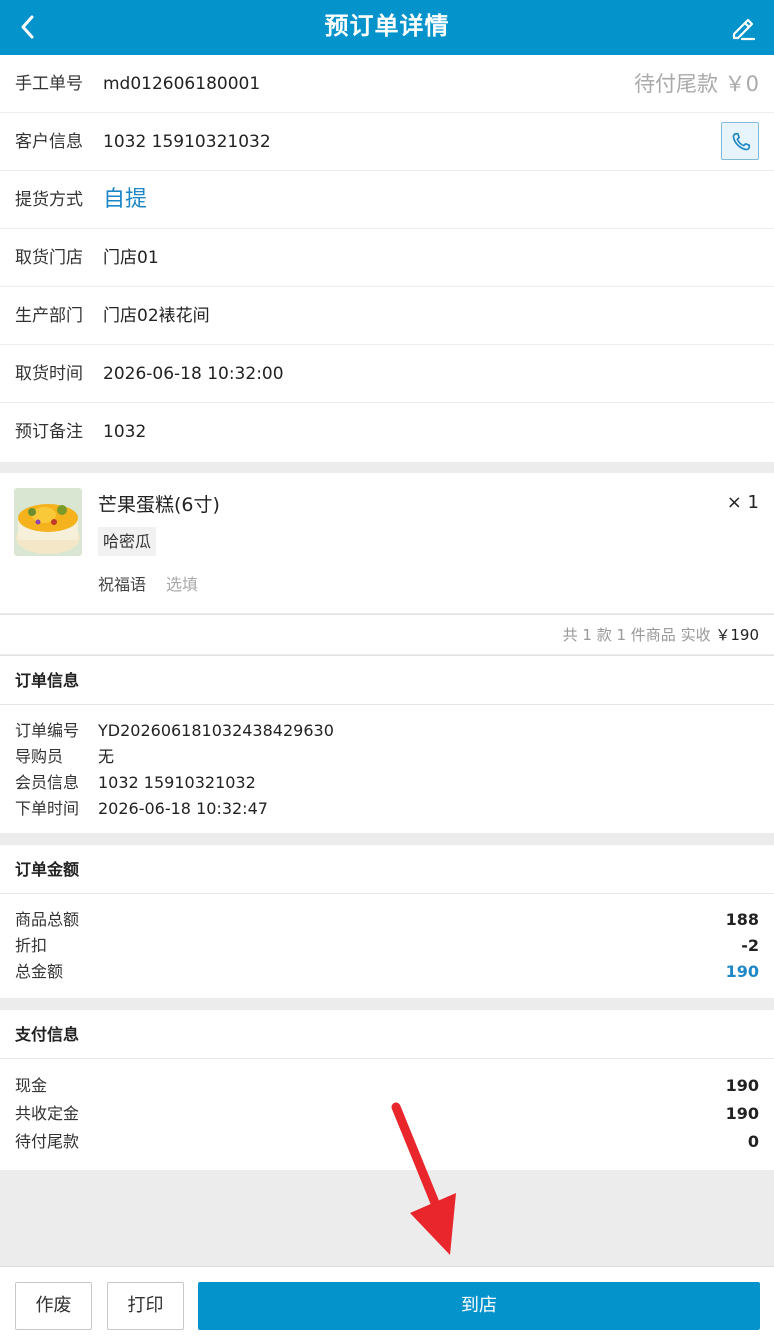 This screenshot has height=1344, width=774. I want to click on order-amount-title: 订单金额, so click(387, 869).